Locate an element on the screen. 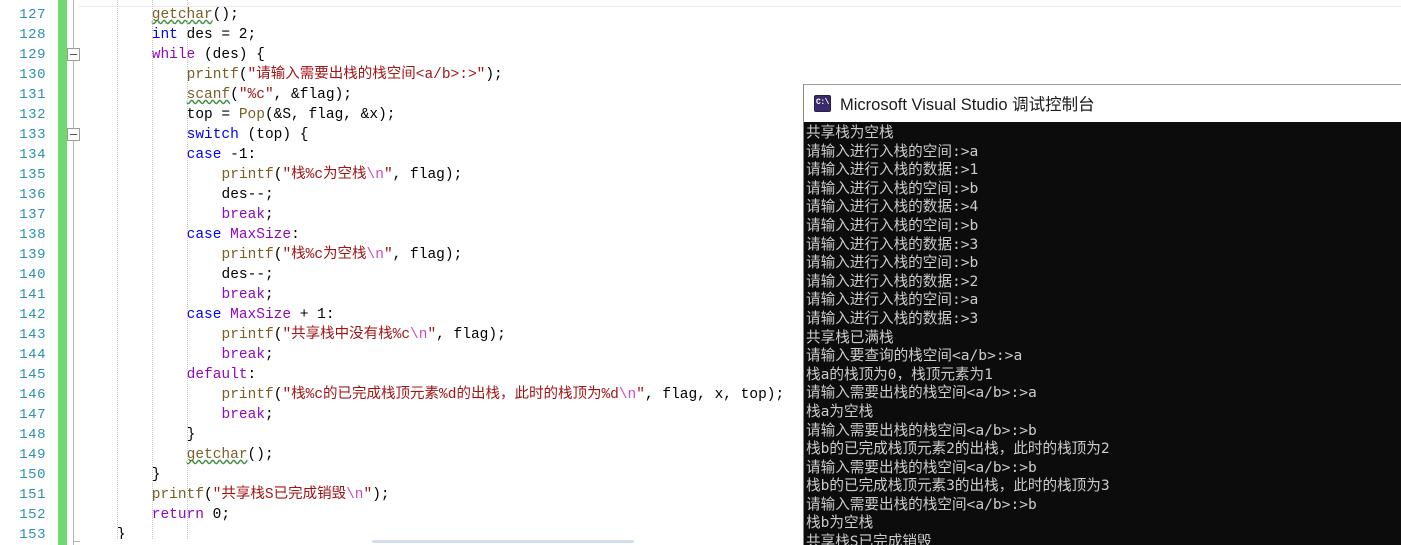 The width and height of the screenshot is (1401, 545). code-token: MaxSize is located at coordinates (261, 315).